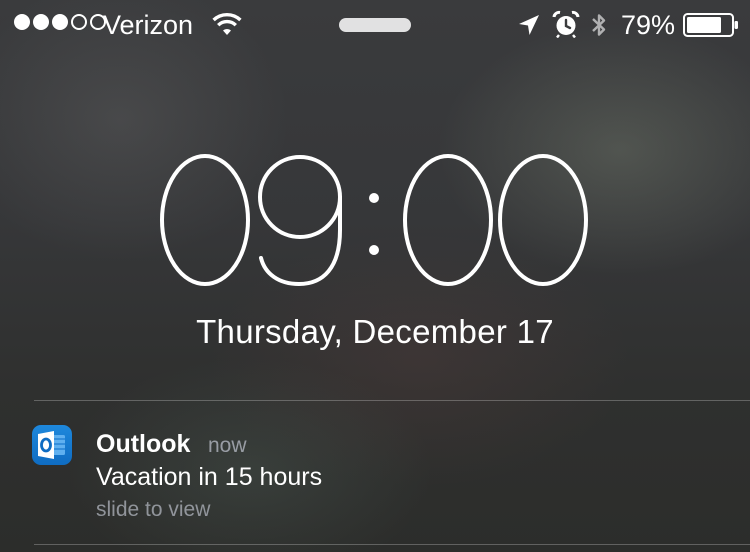 The image size is (750, 552). I want to click on outlook-app-icon, so click(52, 445).